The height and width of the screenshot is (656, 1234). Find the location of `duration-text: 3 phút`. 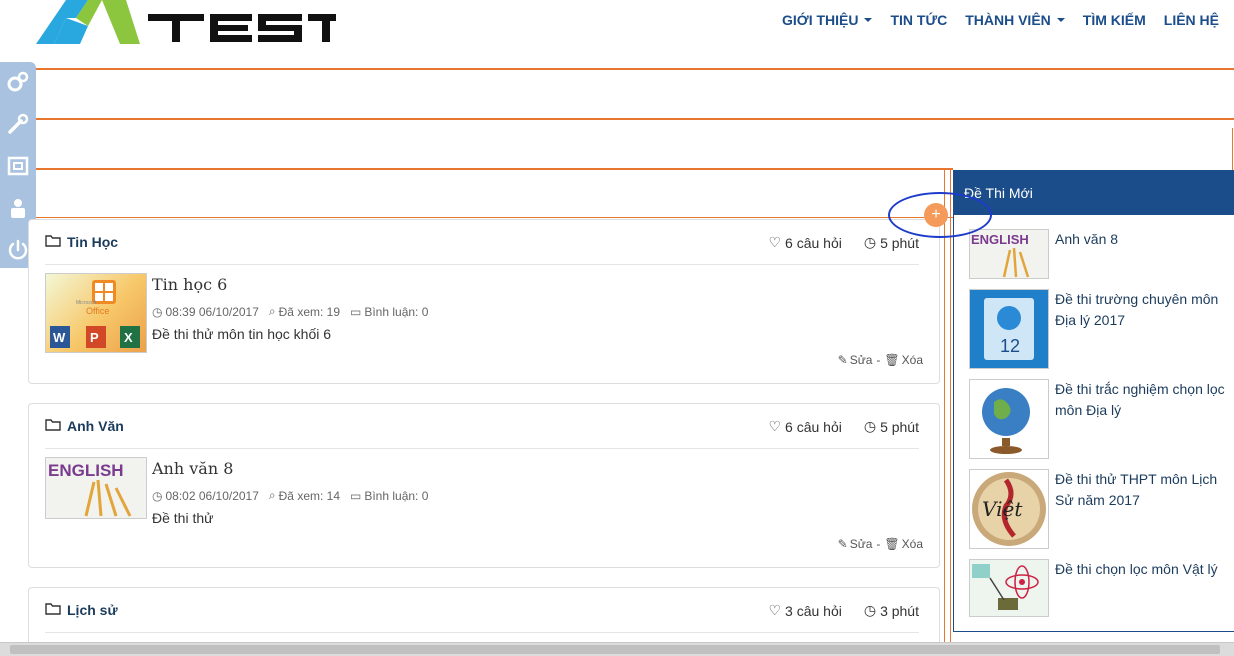

duration-text: 3 phút is located at coordinates (899, 610).